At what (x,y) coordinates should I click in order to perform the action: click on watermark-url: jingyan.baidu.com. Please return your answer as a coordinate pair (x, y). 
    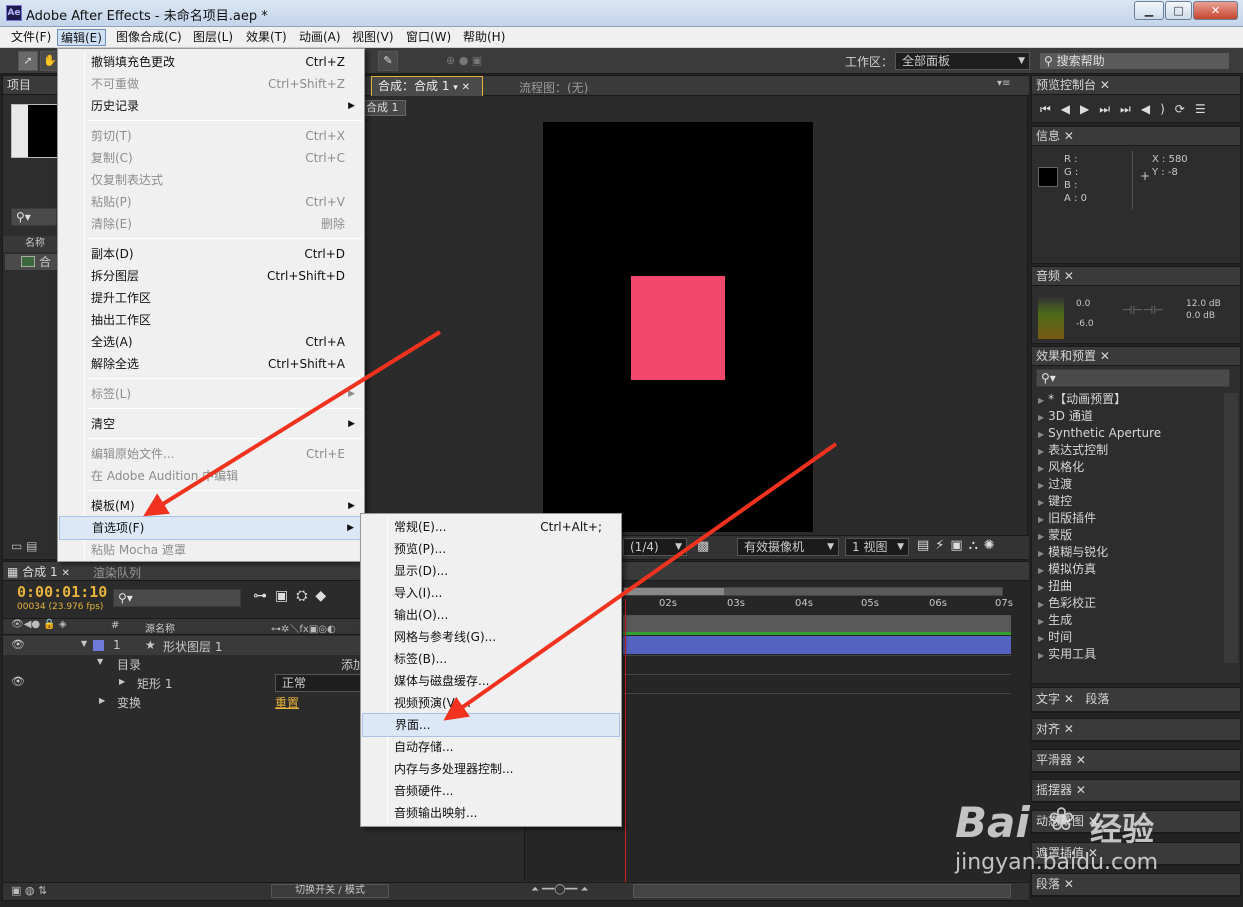
    Looking at the image, I should click on (1057, 862).